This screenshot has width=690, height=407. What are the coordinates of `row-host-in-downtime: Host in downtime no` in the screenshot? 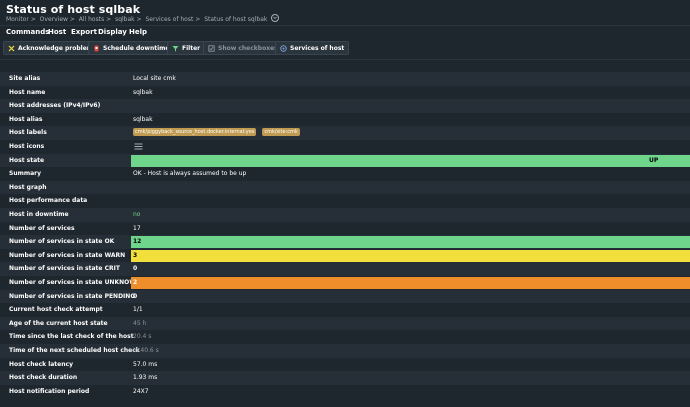 It's located at (345, 215).